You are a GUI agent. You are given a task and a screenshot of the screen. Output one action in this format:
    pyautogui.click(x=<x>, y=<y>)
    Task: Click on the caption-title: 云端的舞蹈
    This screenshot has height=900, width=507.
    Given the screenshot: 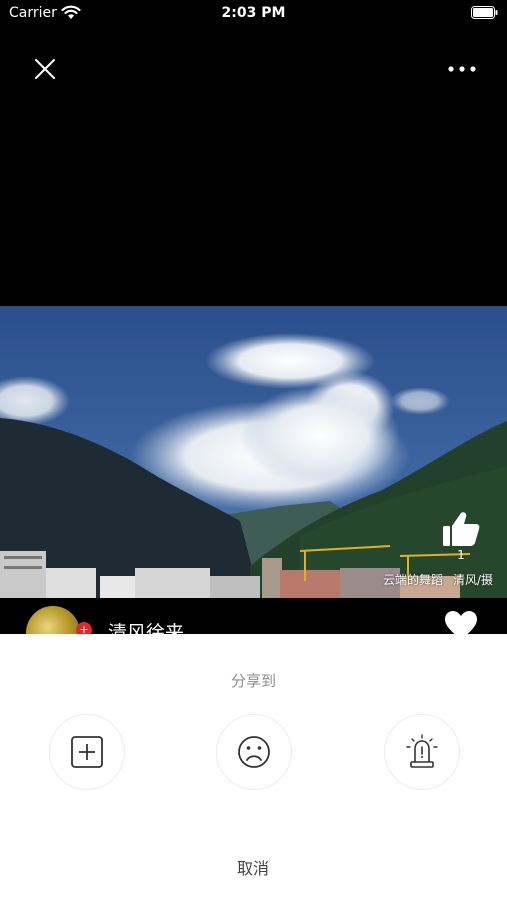 What is the action you would take?
    pyautogui.click(x=412, y=580)
    